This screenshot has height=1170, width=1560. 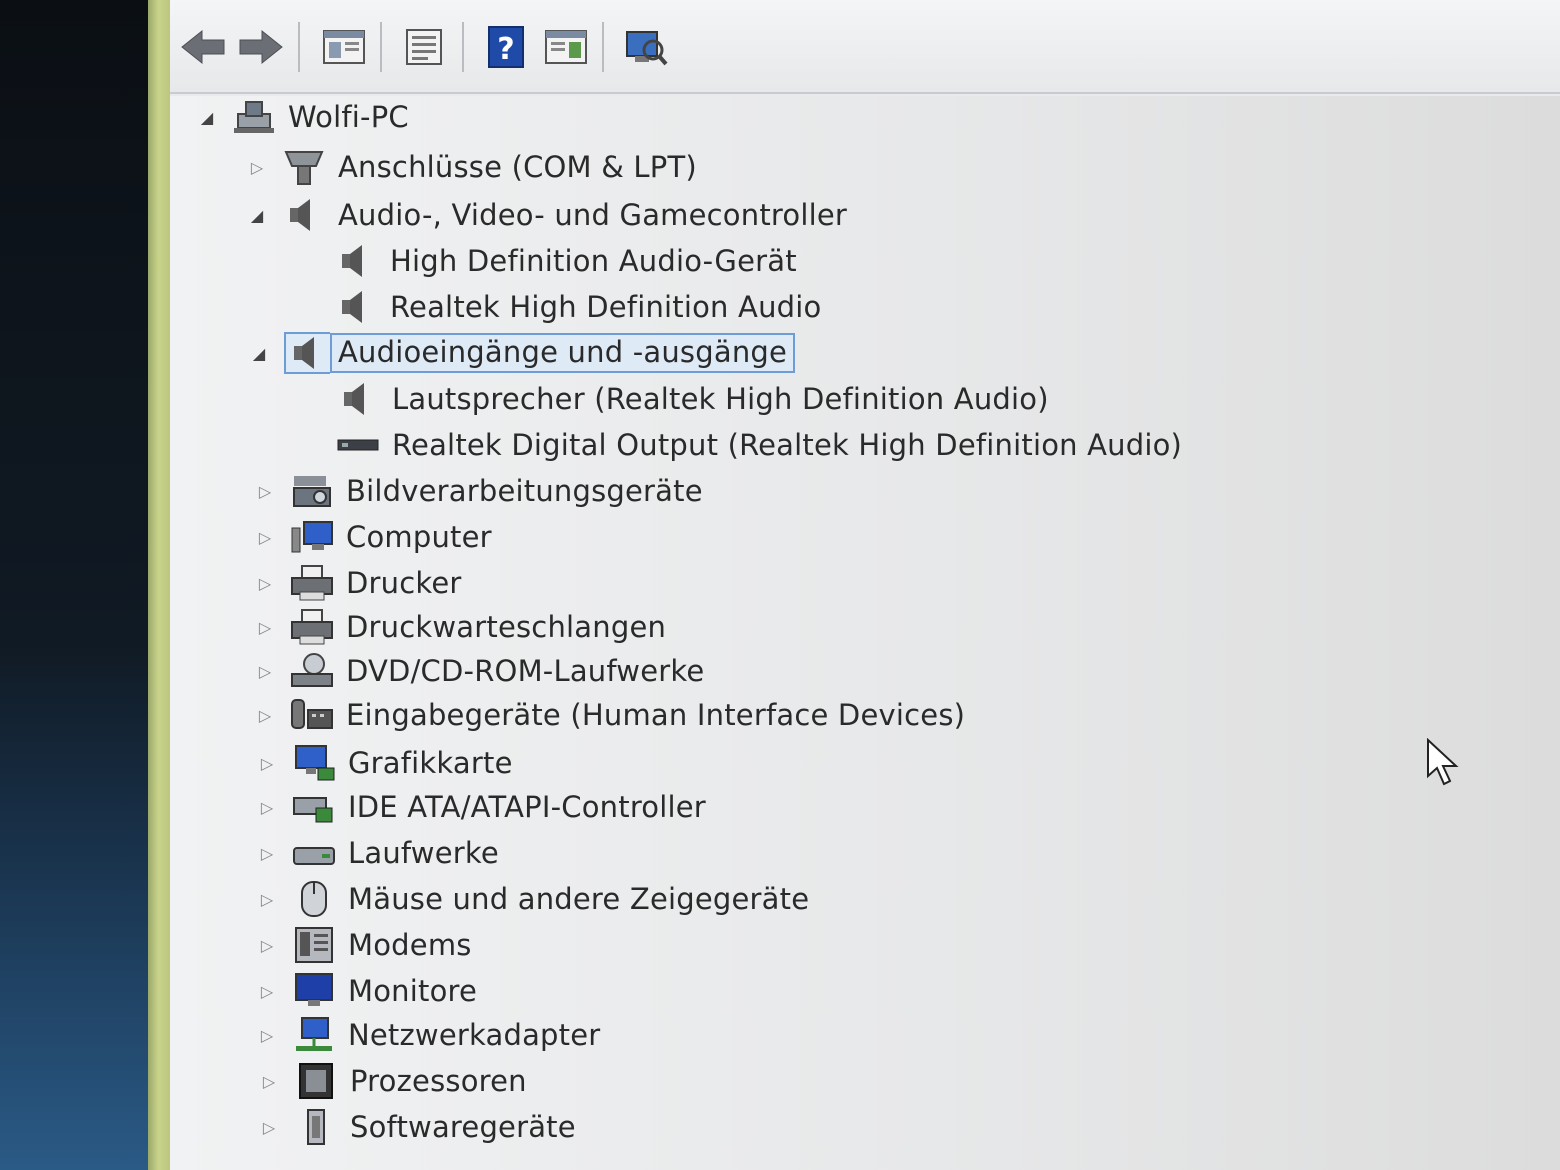 What do you see at coordinates (314, 945) in the screenshot?
I see `modem-icon` at bounding box center [314, 945].